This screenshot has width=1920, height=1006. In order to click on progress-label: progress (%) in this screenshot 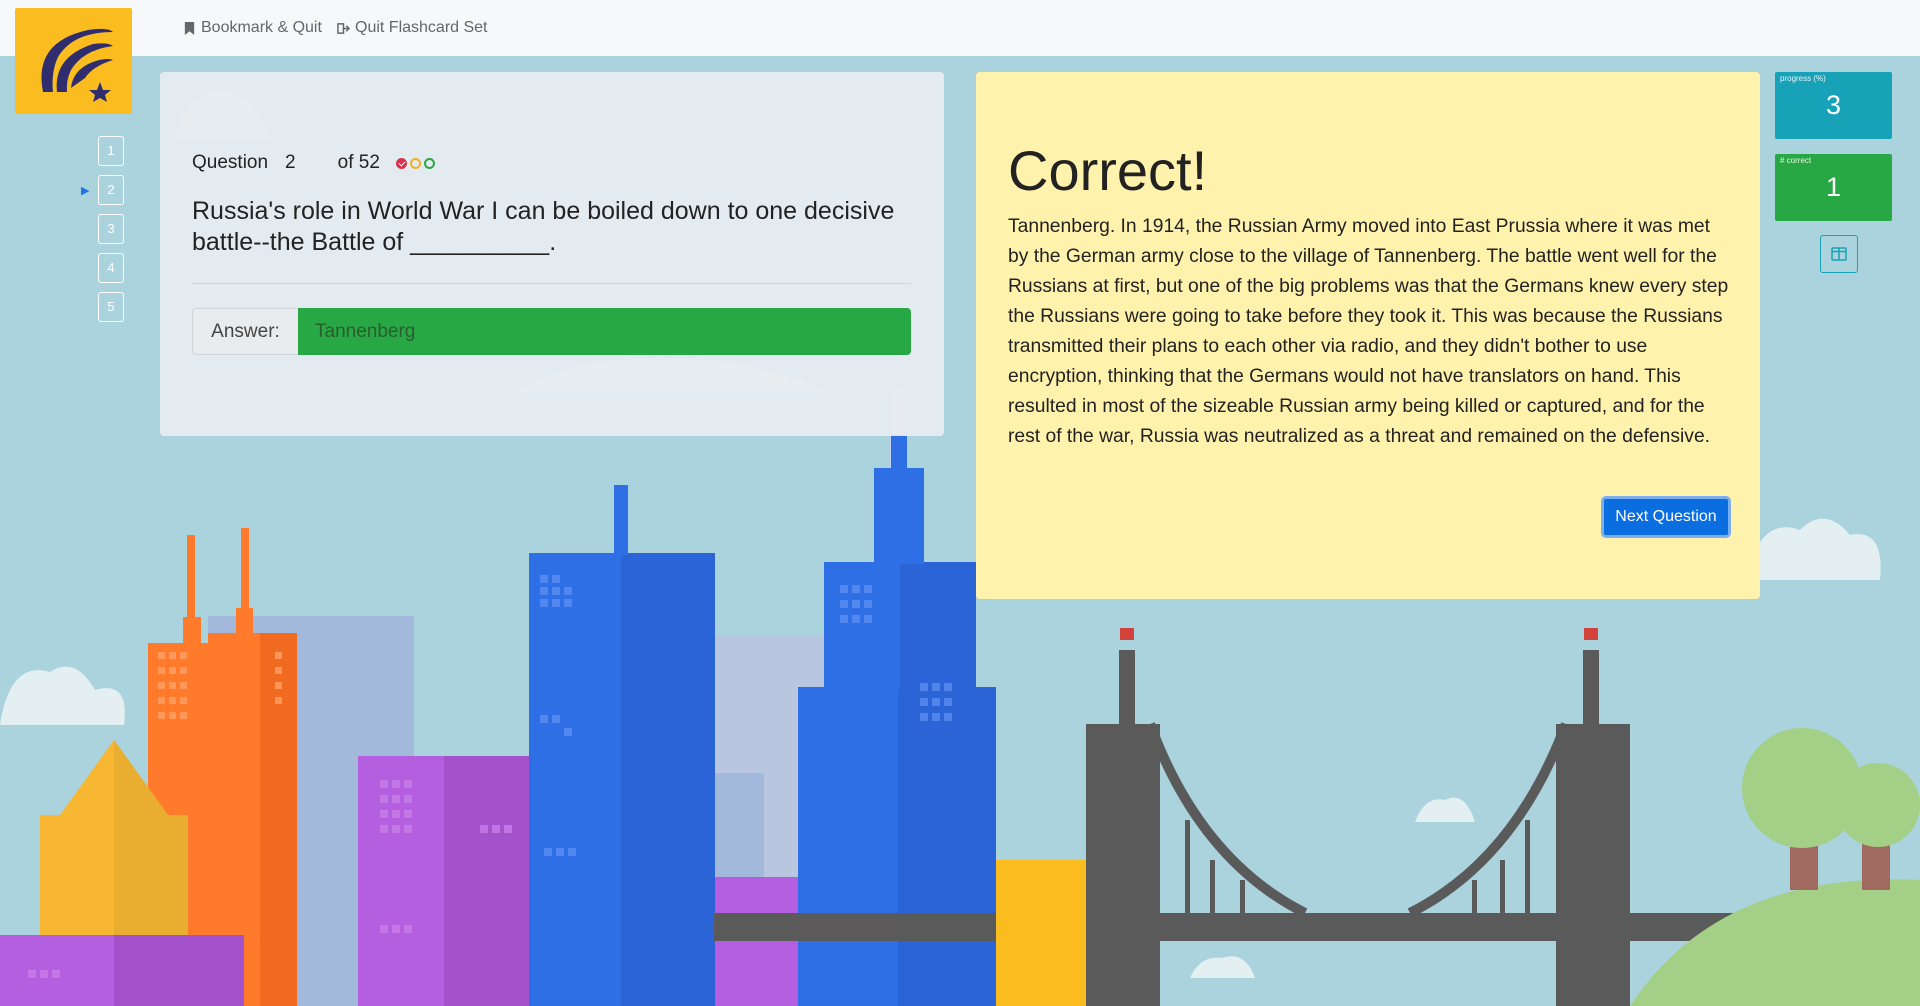, I will do `click(1803, 78)`.